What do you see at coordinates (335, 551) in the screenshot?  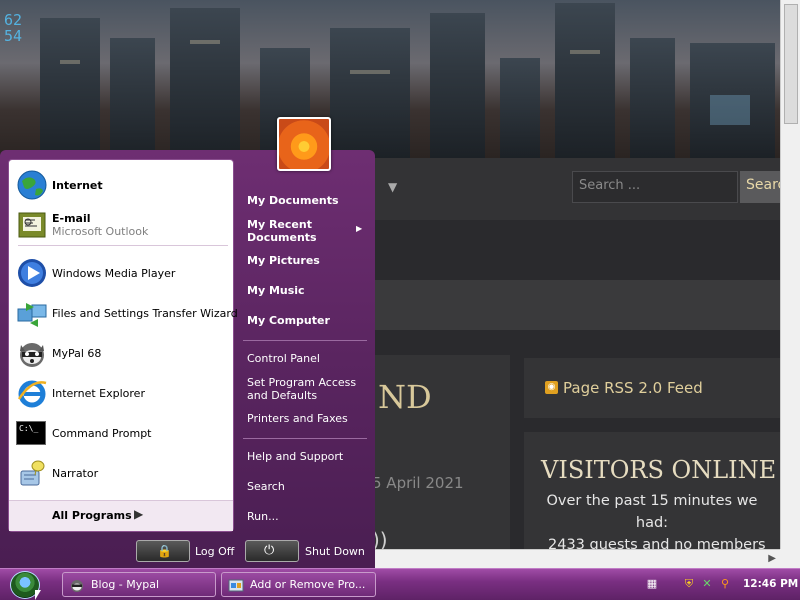 I see `shut-down-label: Shut Down` at bounding box center [335, 551].